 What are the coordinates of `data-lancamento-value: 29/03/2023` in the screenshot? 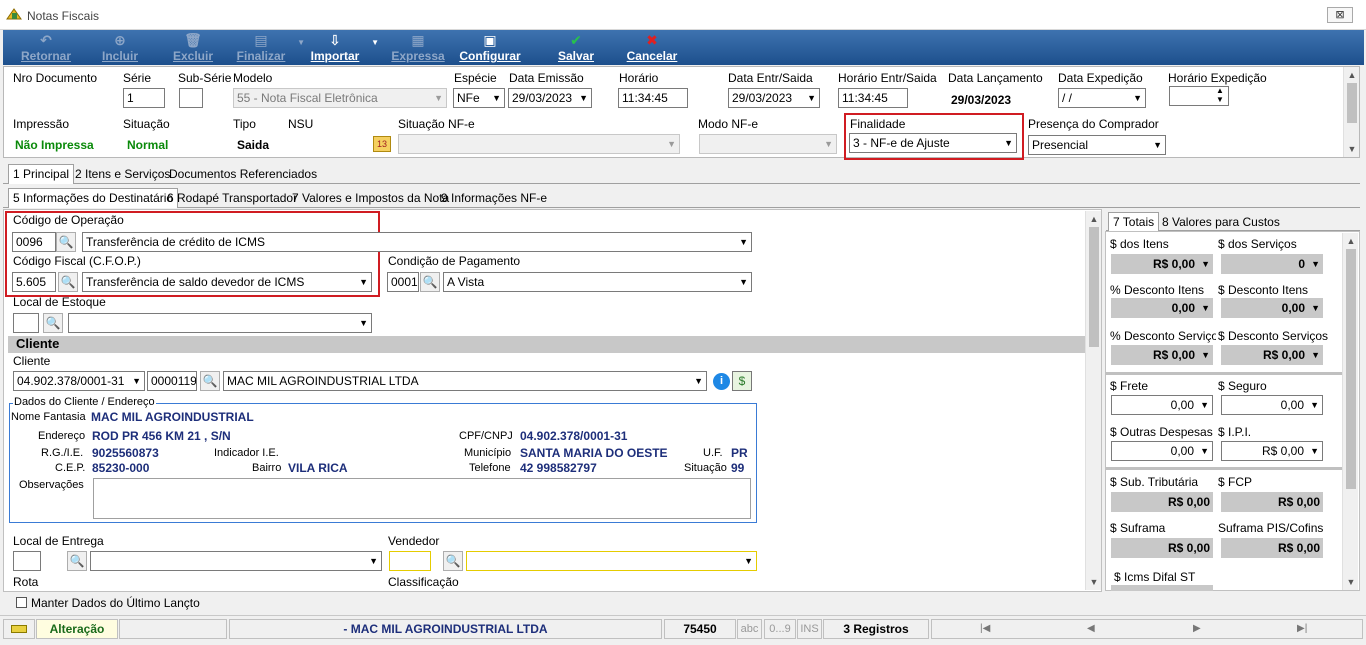 It's located at (981, 100).